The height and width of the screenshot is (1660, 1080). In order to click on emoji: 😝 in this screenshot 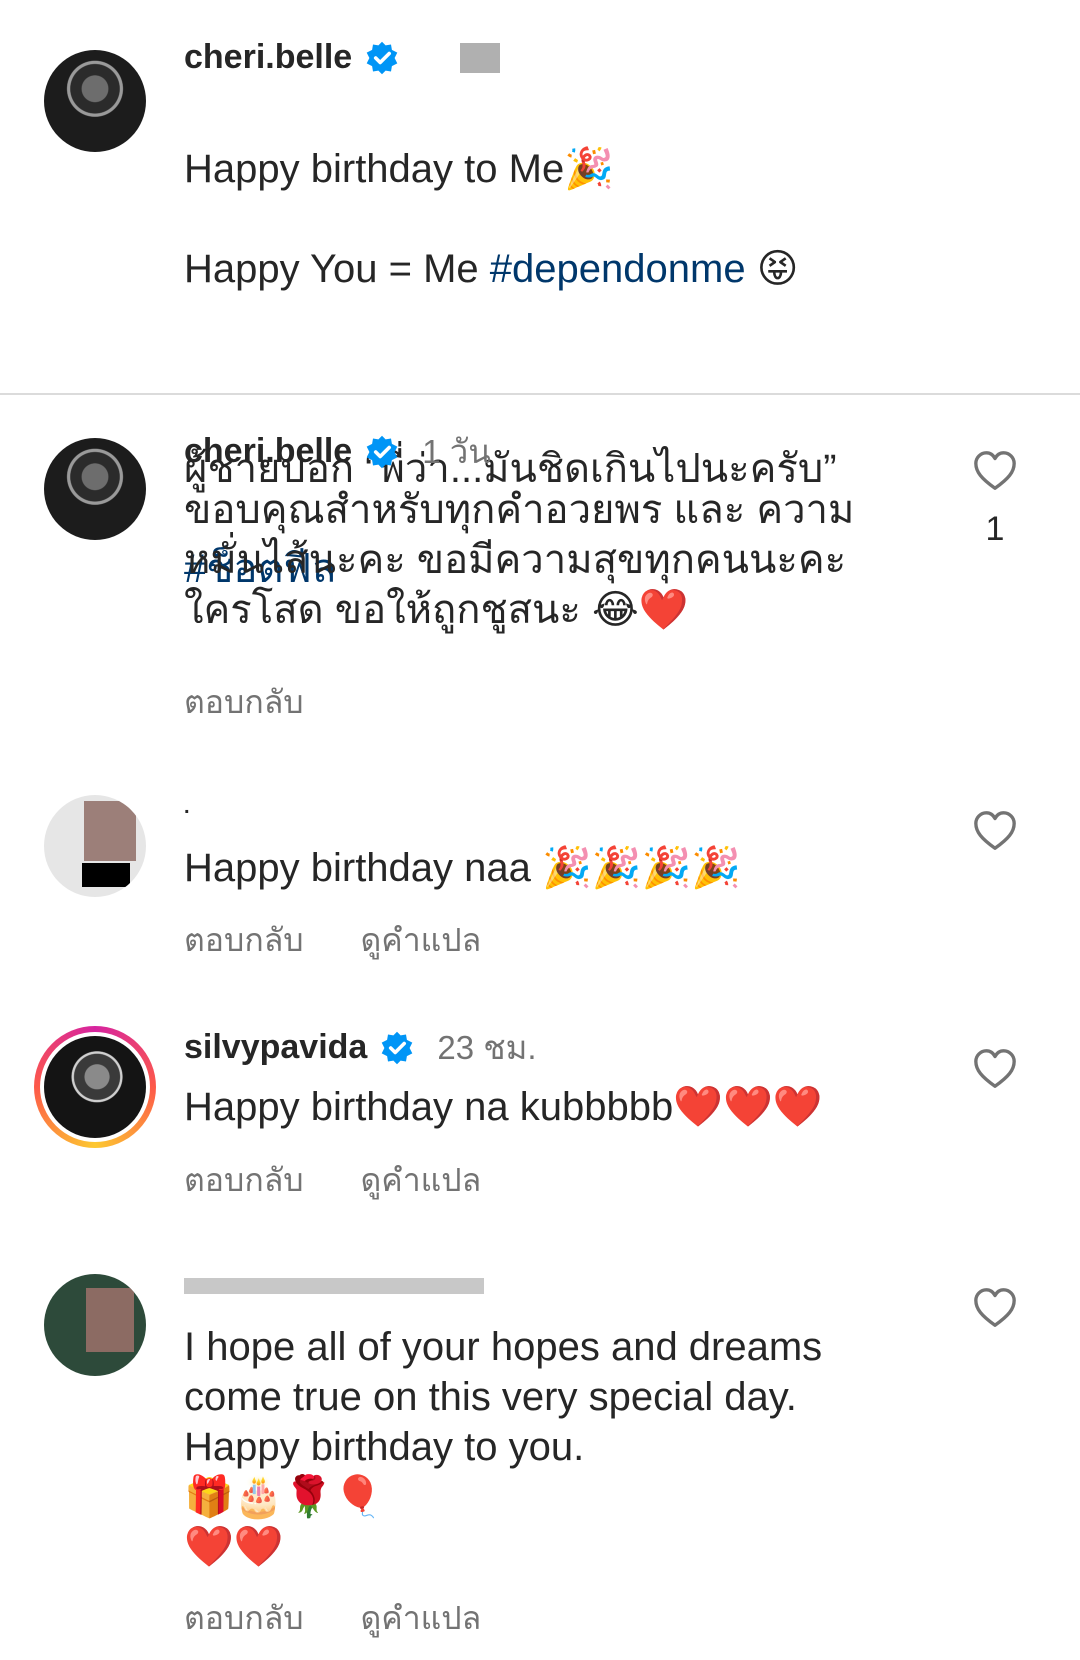, I will do `click(777, 269)`.